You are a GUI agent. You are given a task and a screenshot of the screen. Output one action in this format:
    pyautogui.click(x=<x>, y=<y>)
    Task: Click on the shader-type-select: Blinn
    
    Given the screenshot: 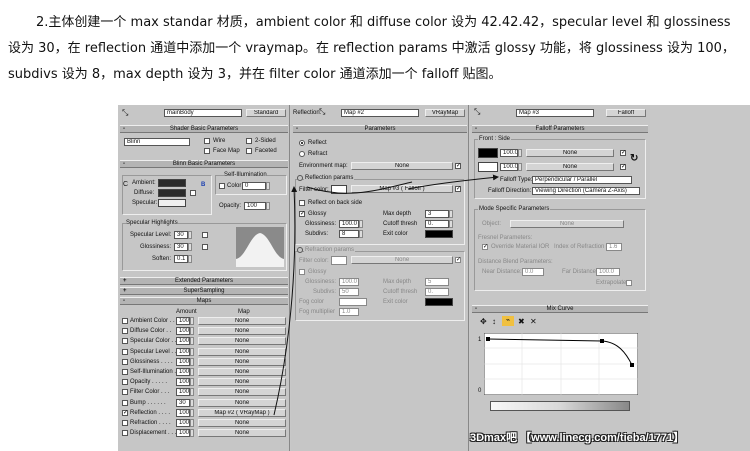 What is the action you would take?
    pyautogui.click(x=157, y=142)
    